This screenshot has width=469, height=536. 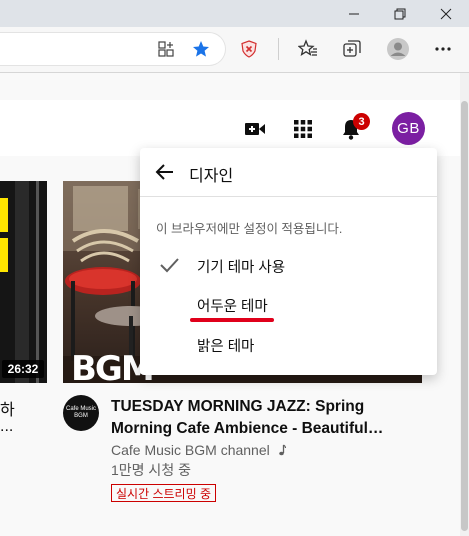 I want to click on app-available-icon, so click(x=166, y=49).